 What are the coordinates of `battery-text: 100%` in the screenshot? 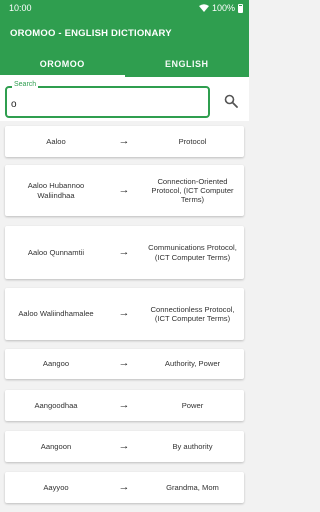 It's located at (223, 8).